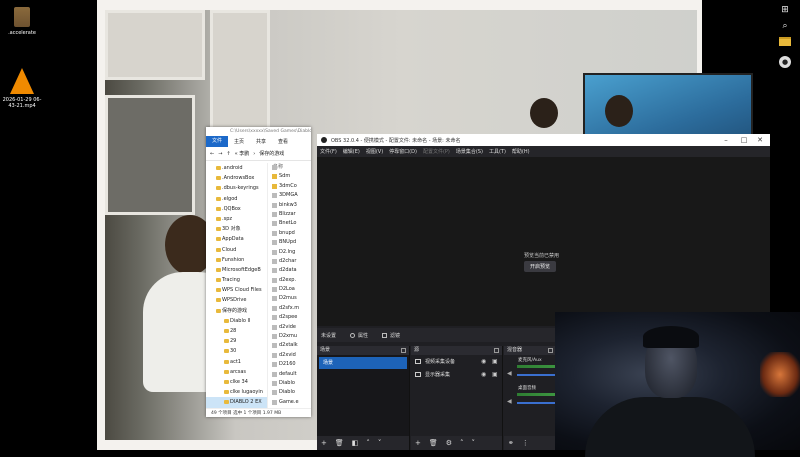  Describe the element at coordinates (236, 188) in the screenshot. I see `nav-item: .dbus-keyrings` at that location.